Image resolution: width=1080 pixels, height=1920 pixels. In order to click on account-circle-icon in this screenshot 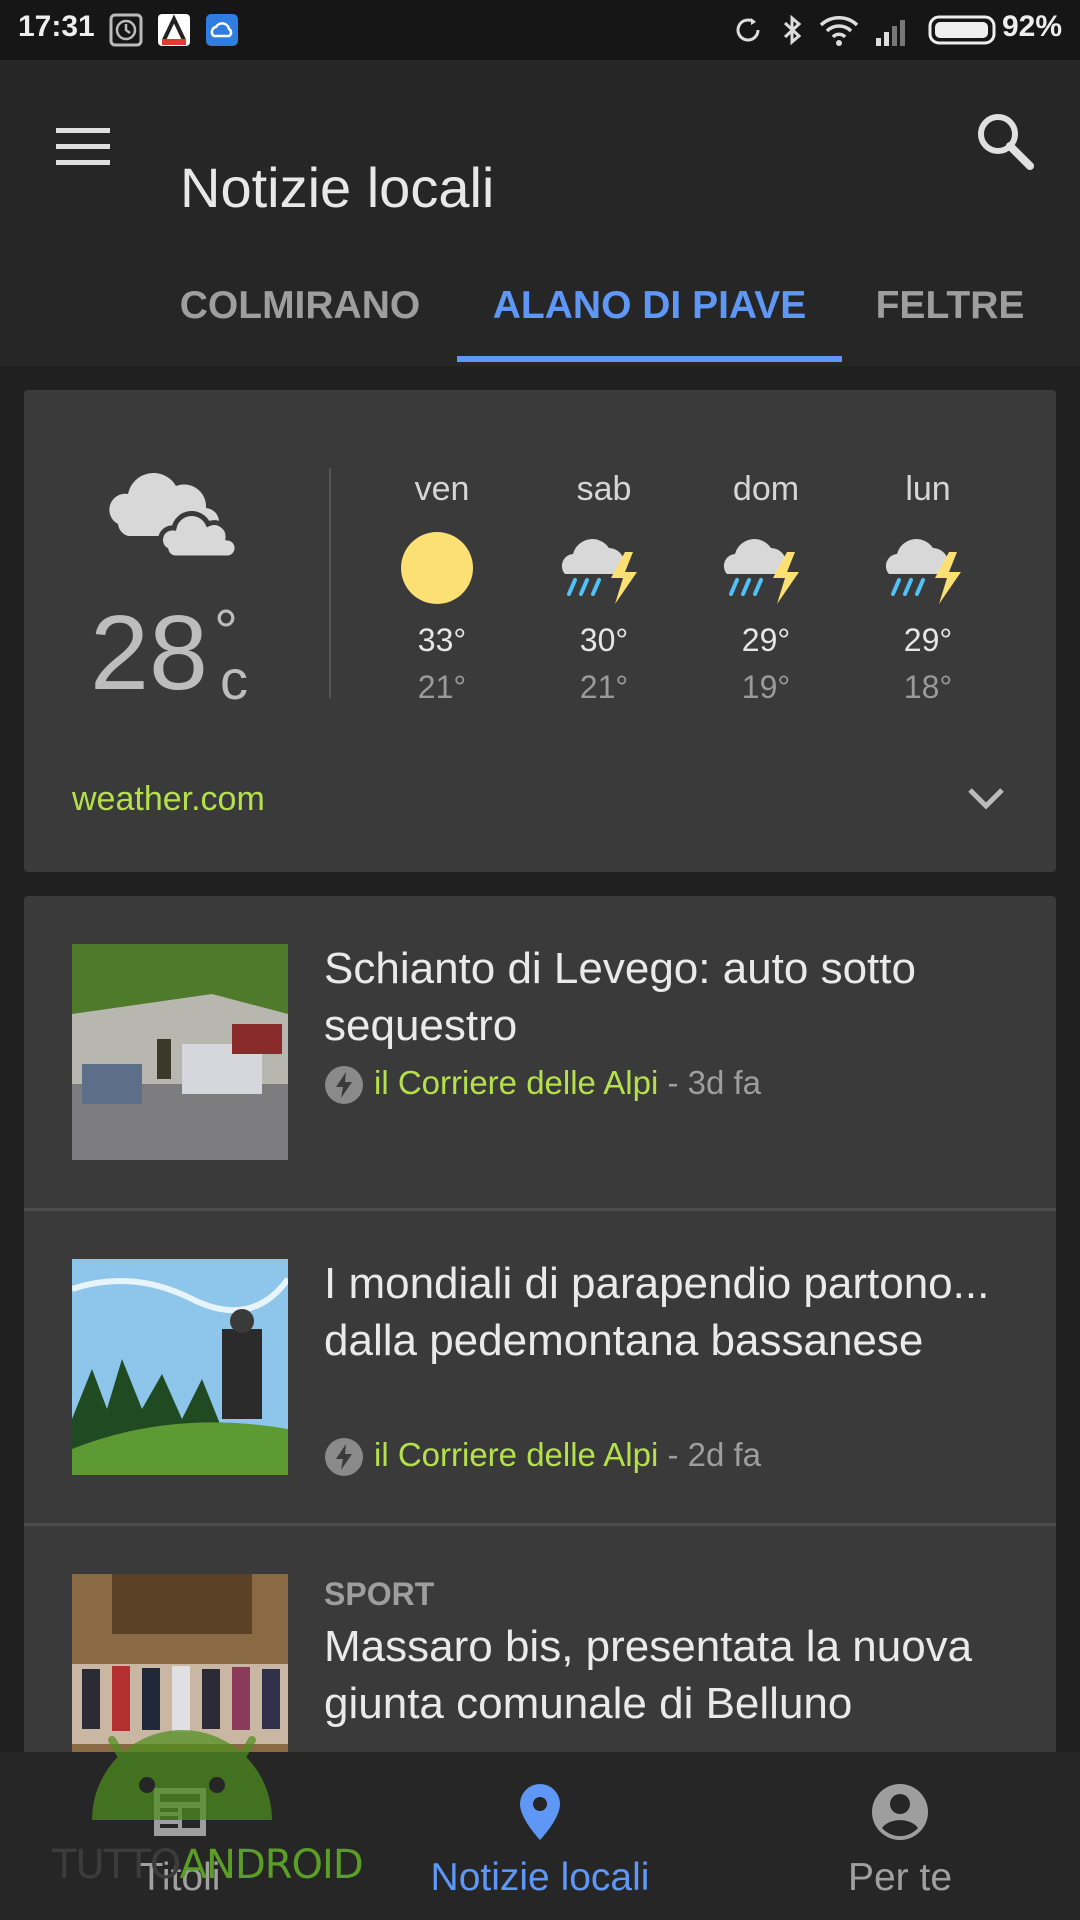, I will do `click(900, 1812)`.